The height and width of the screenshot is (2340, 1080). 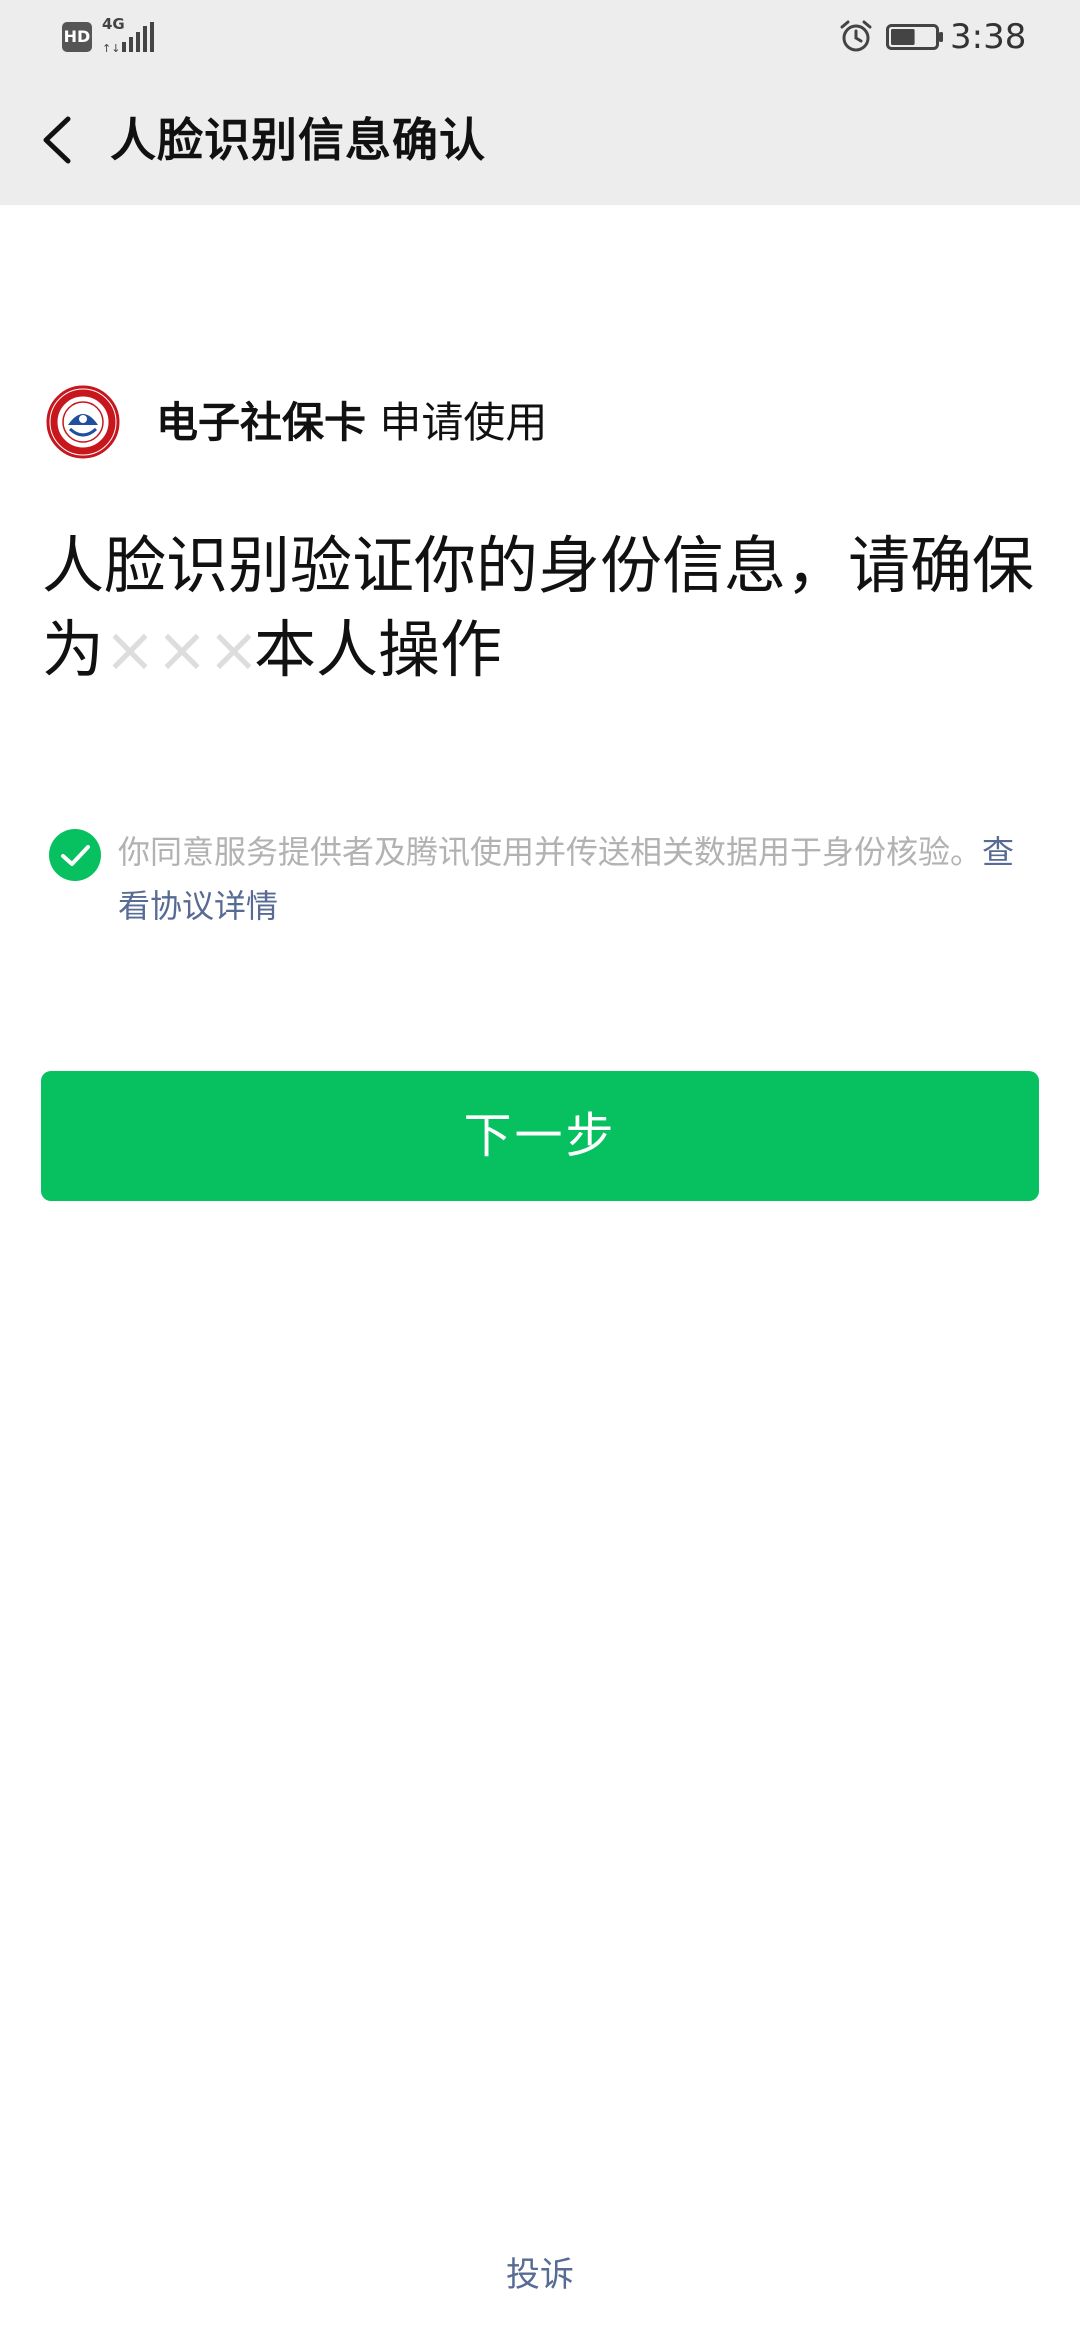 What do you see at coordinates (540, 140) in the screenshot?
I see `nav-bar: 人脸识别信息确认` at bounding box center [540, 140].